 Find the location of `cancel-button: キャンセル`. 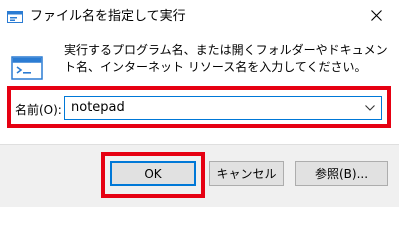

cancel-button: キャンセル is located at coordinates (246, 173).